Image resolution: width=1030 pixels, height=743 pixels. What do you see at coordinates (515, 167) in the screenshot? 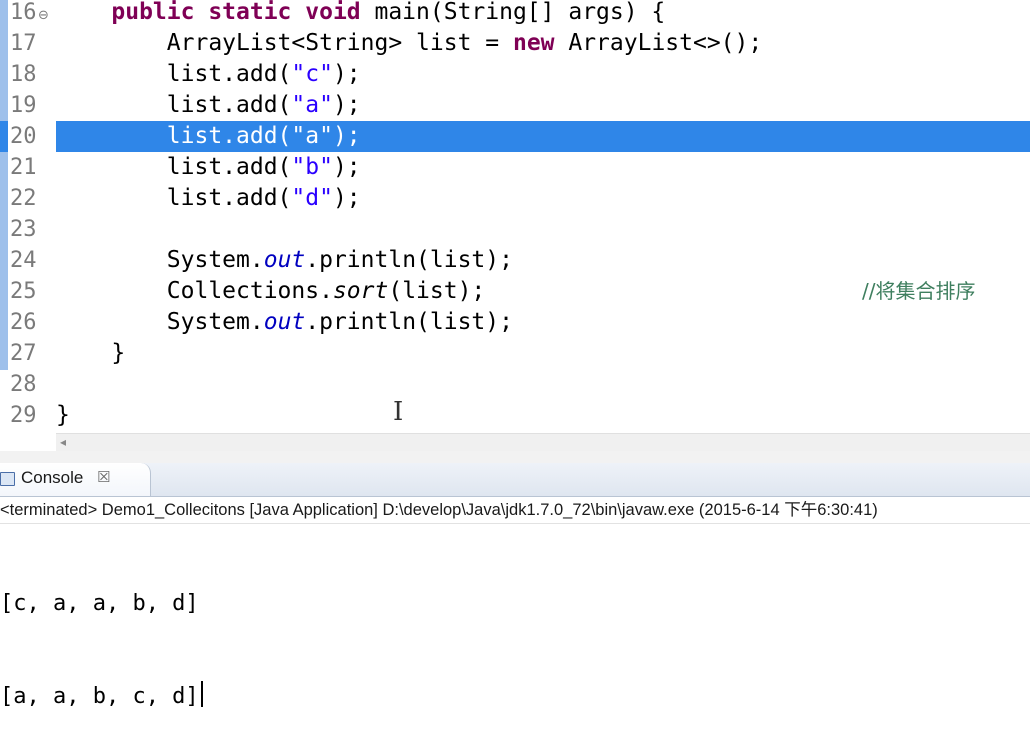
I see `code-line-21: 21 list.add("b");` at bounding box center [515, 167].